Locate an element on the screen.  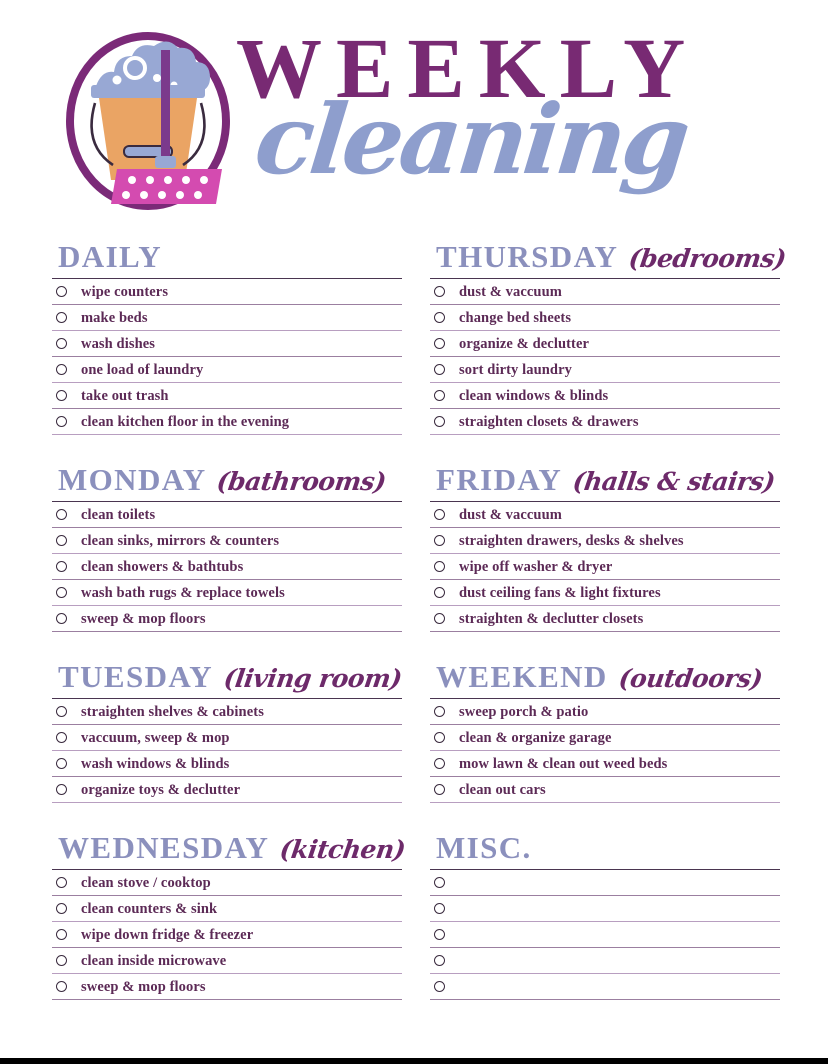
checklist-item: wash bath rugs & replace towels is located at coordinates (227, 593).